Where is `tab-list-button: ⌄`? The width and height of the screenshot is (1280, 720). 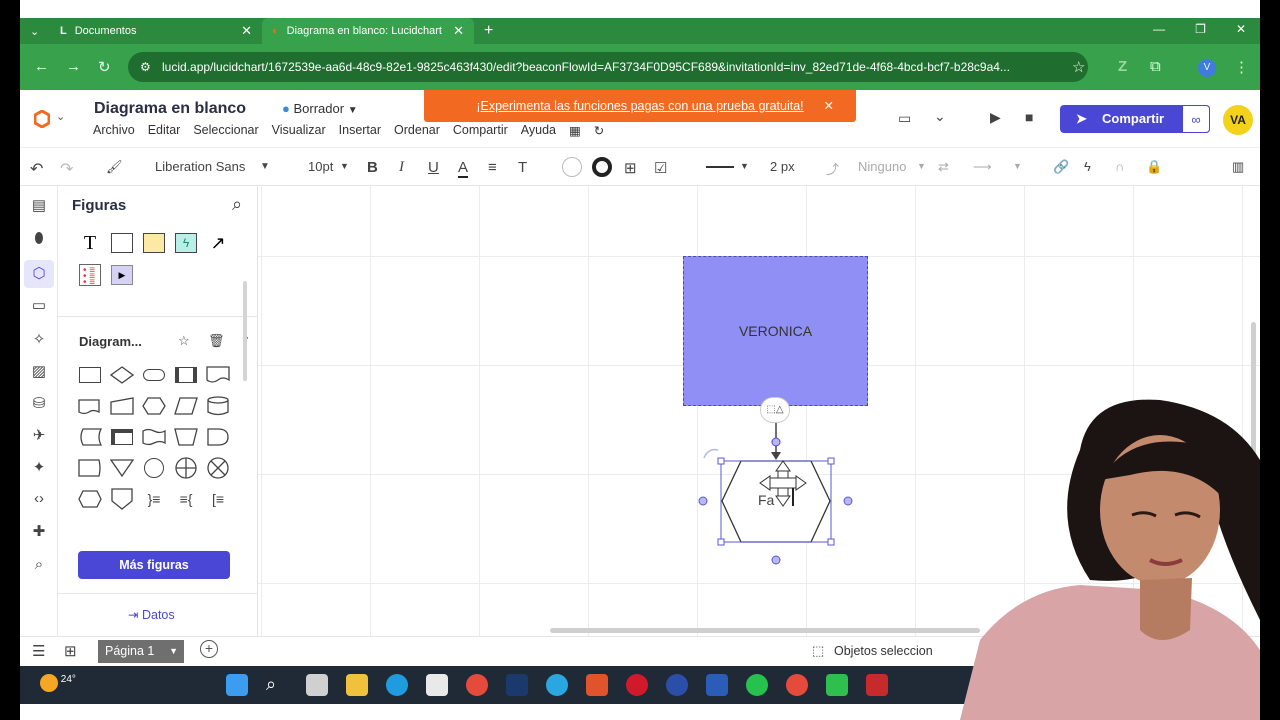
tab-list-button: ⌄ is located at coordinates (35, 31).